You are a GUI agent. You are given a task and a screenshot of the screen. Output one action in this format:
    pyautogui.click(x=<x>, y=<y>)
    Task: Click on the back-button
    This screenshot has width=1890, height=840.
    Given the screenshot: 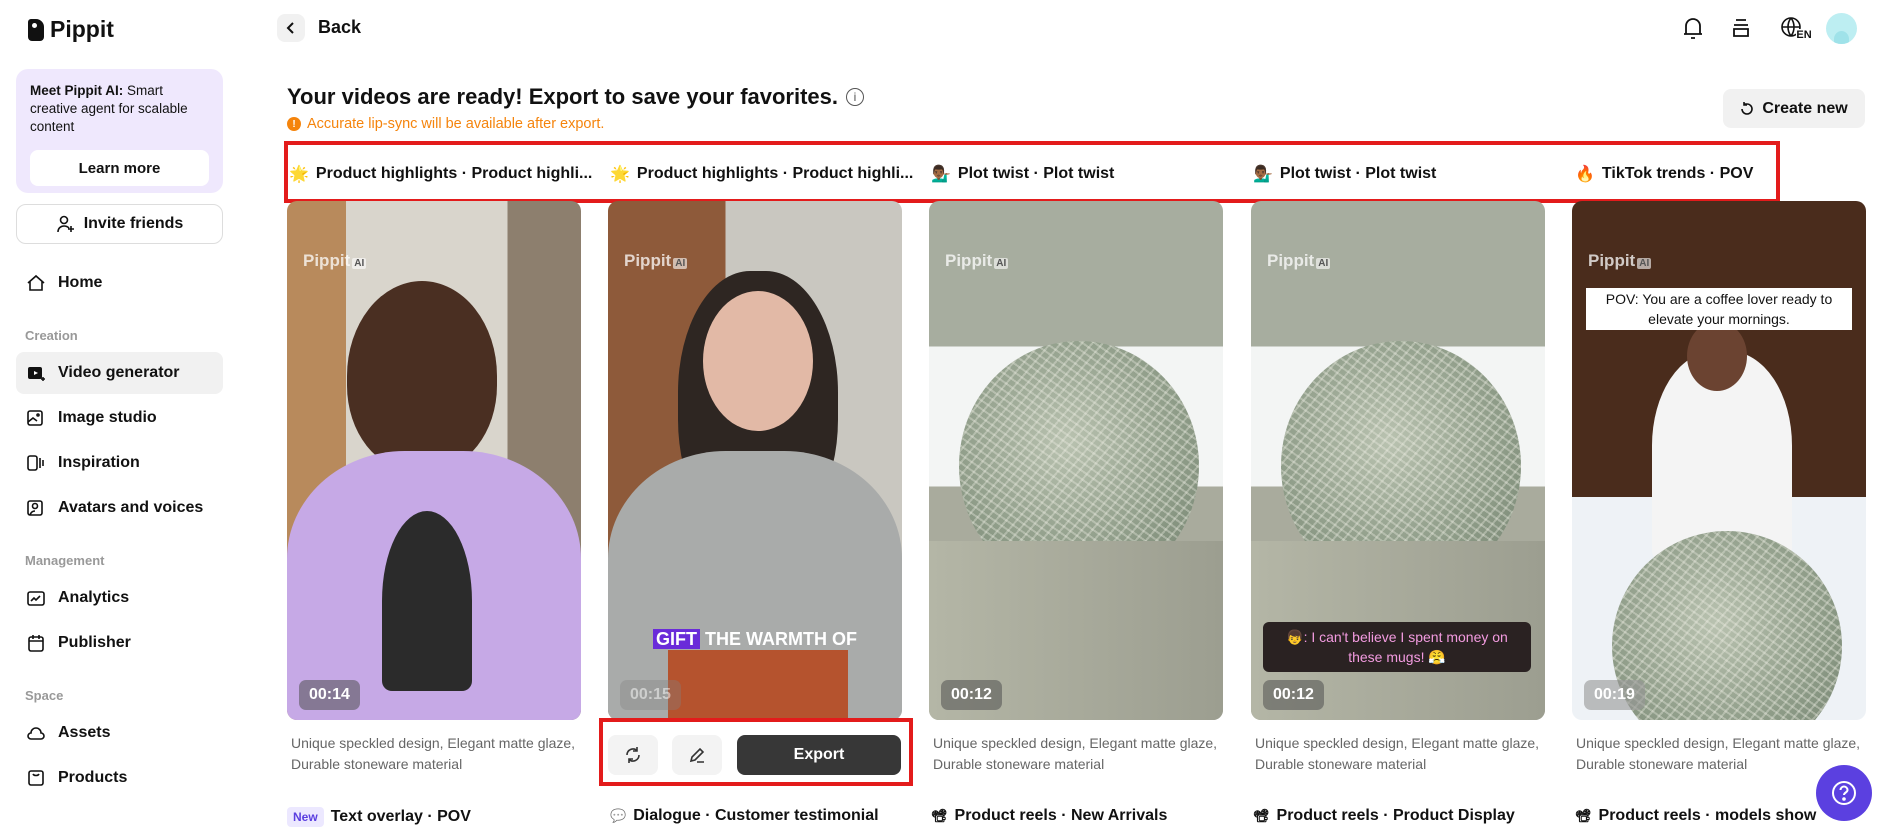 What is the action you would take?
    pyautogui.click(x=291, y=28)
    